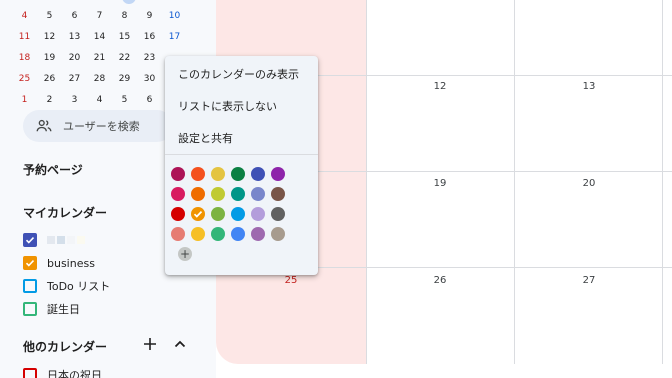 Image resolution: width=672 pixels, height=378 pixels. I want to click on day-number: 27, so click(589, 280).